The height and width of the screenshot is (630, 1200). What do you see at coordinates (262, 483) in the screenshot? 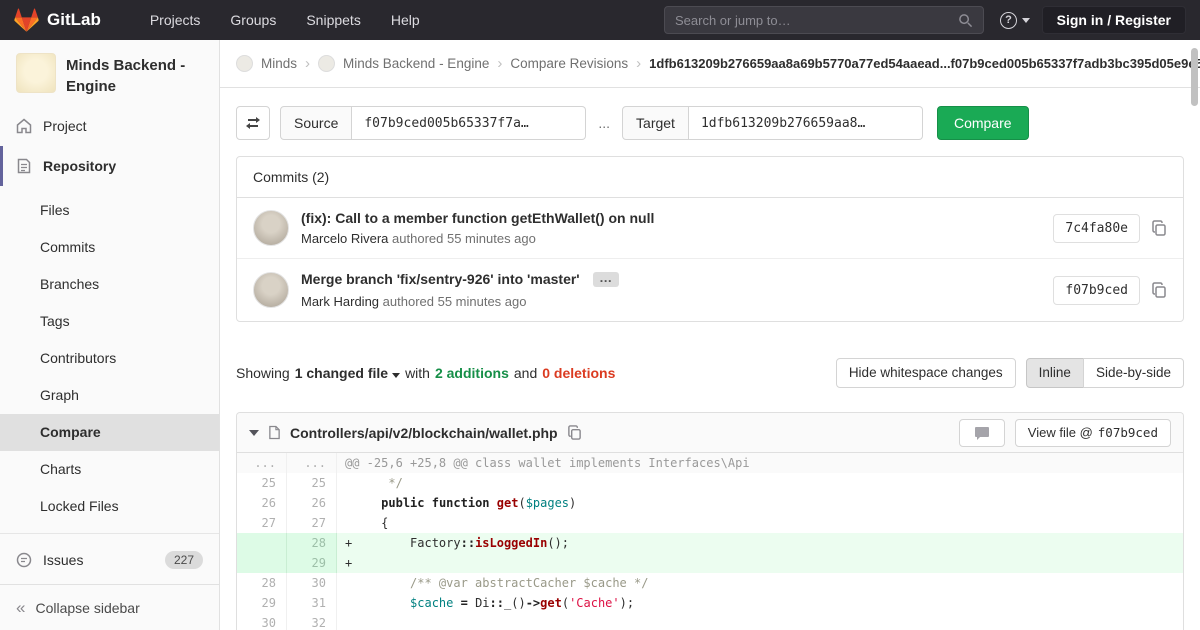
I see `old-line-number: 25` at bounding box center [262, 483].